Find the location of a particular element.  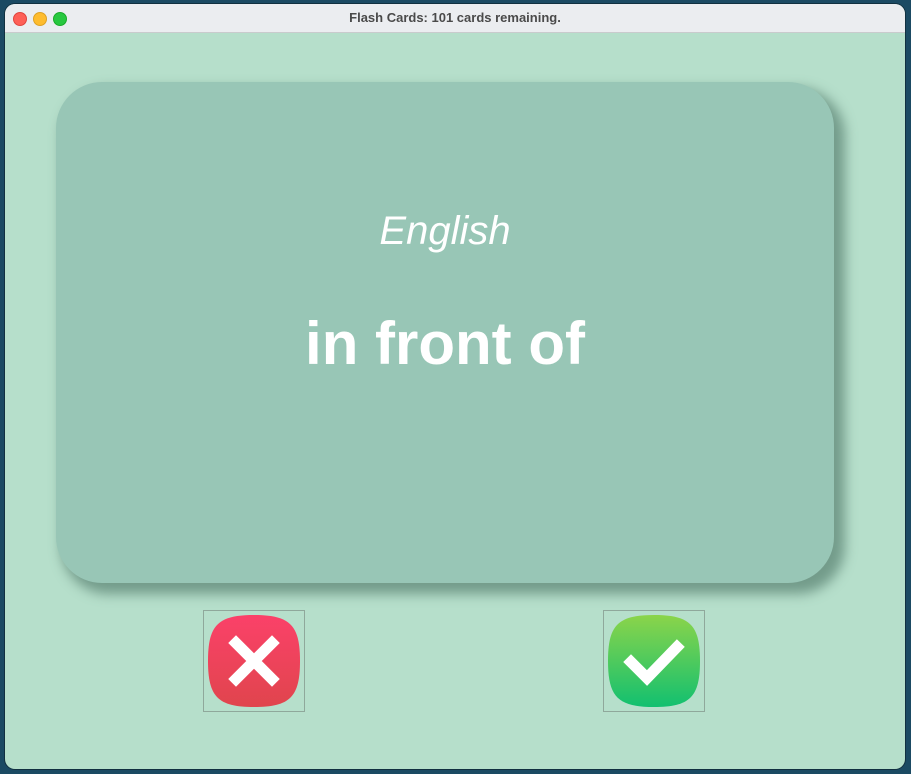

correct-answer-button is located at coordinates (654, 661).